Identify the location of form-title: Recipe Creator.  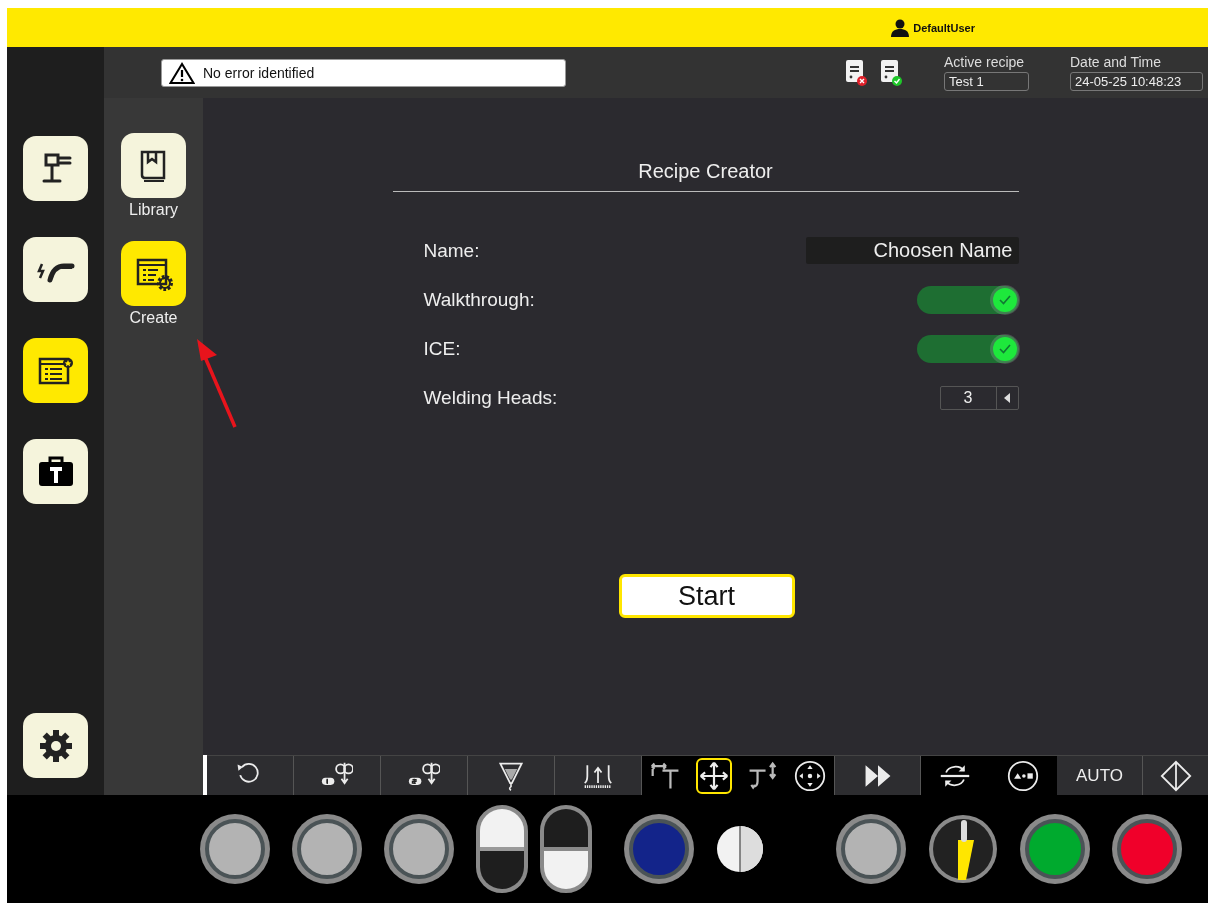
(705, 176).